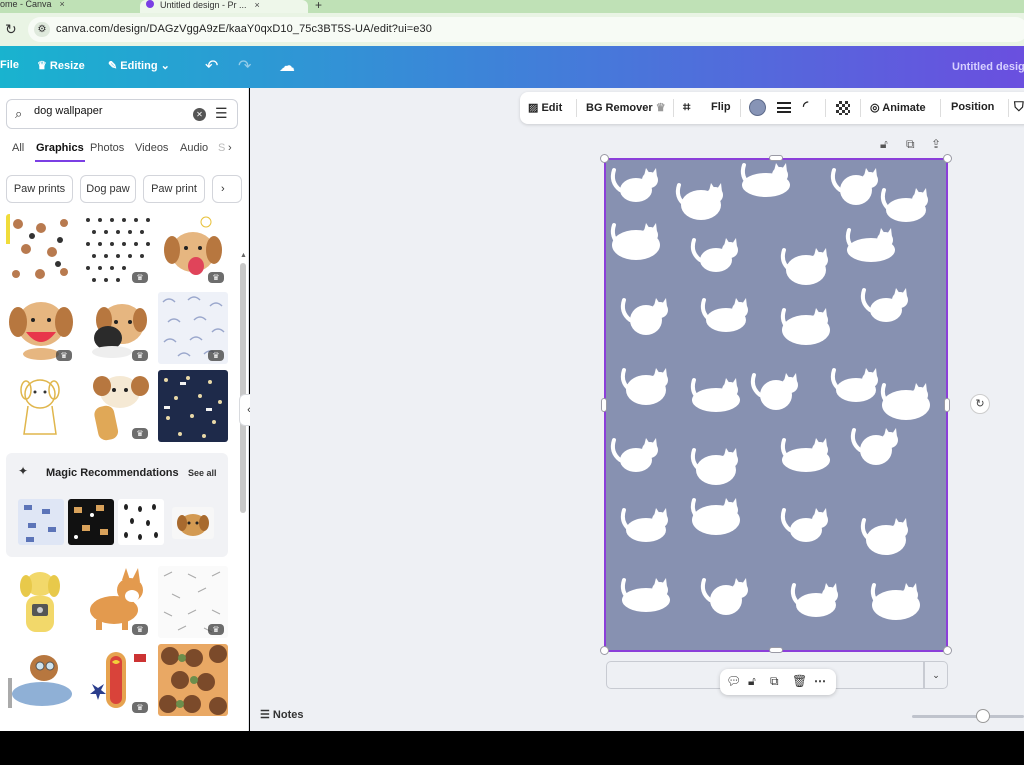 The height and width of the screenshot is (765, 1024). I want to click on editing-label: Editing, so click(139, 66).